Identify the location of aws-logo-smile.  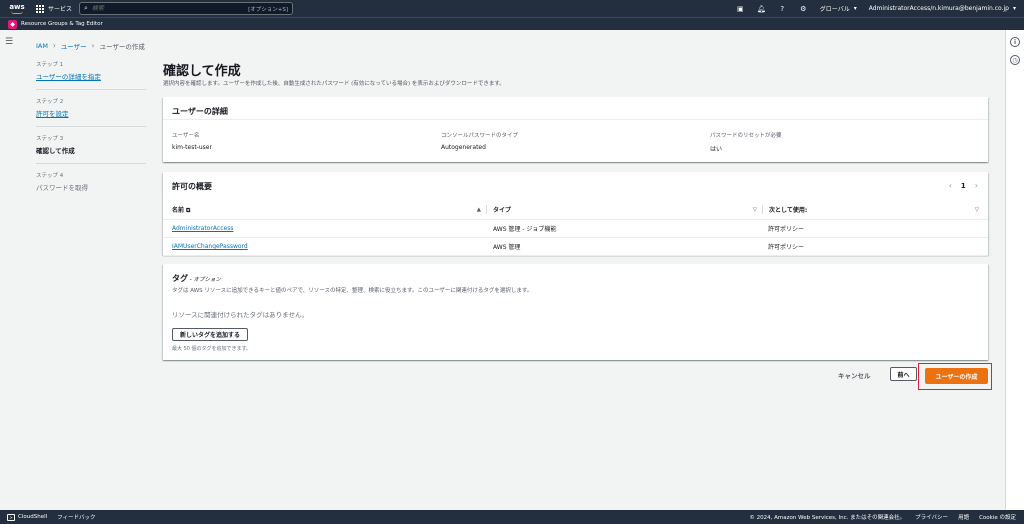
(17, 12).